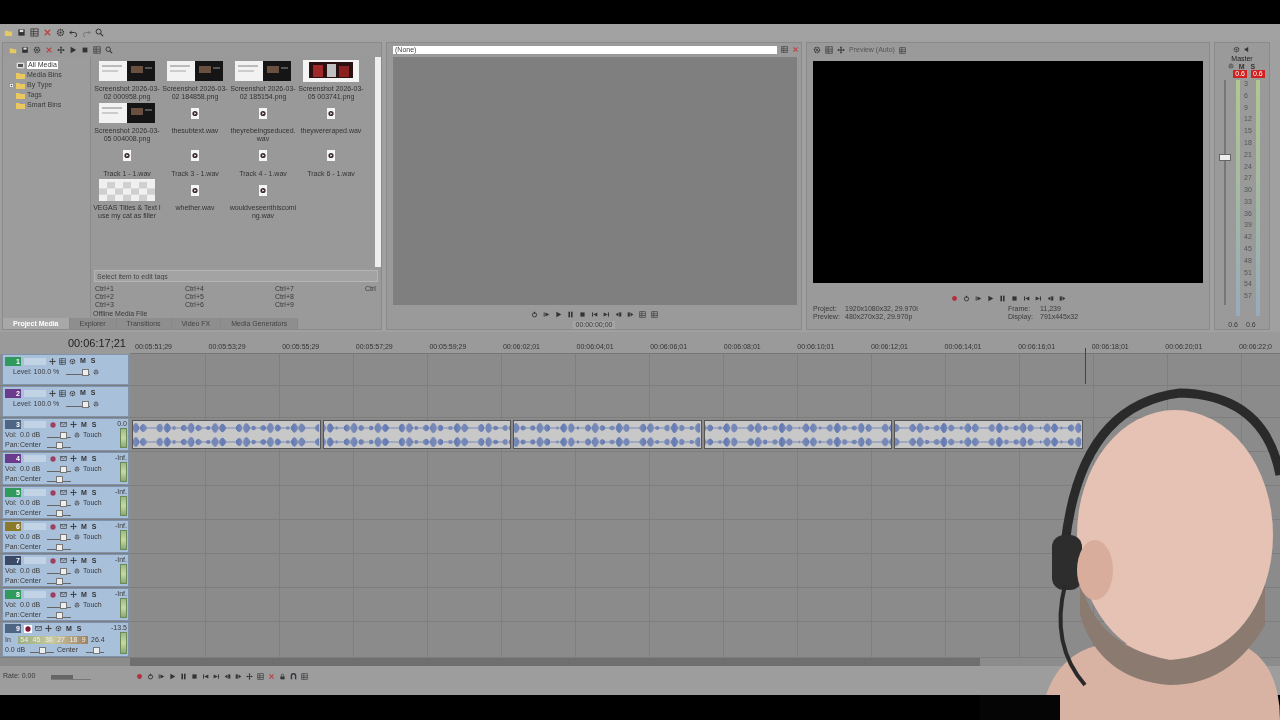  I want to click on playhead-line, so click(1085, 366).